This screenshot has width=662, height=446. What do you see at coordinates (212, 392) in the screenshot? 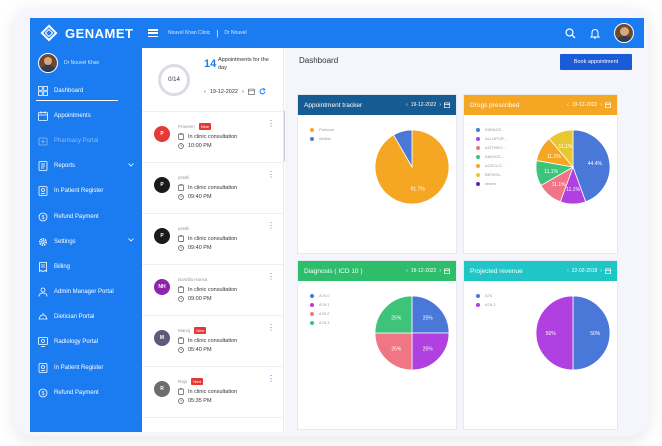
I see `appointment-card: R Raju New In clinic consultation 05:35 PM ⋮` at bounding box center [212, 392].